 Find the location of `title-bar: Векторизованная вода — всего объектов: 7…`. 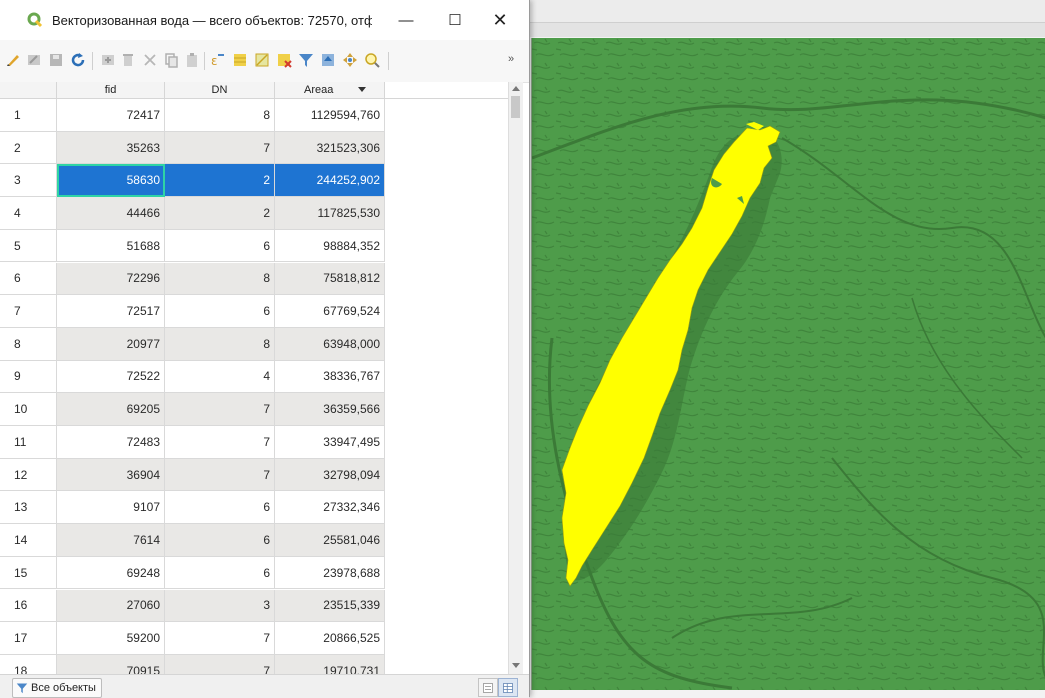

title-bar: Векторизованная вода — всего объектов: 7… is located at coordinates (264, 20).